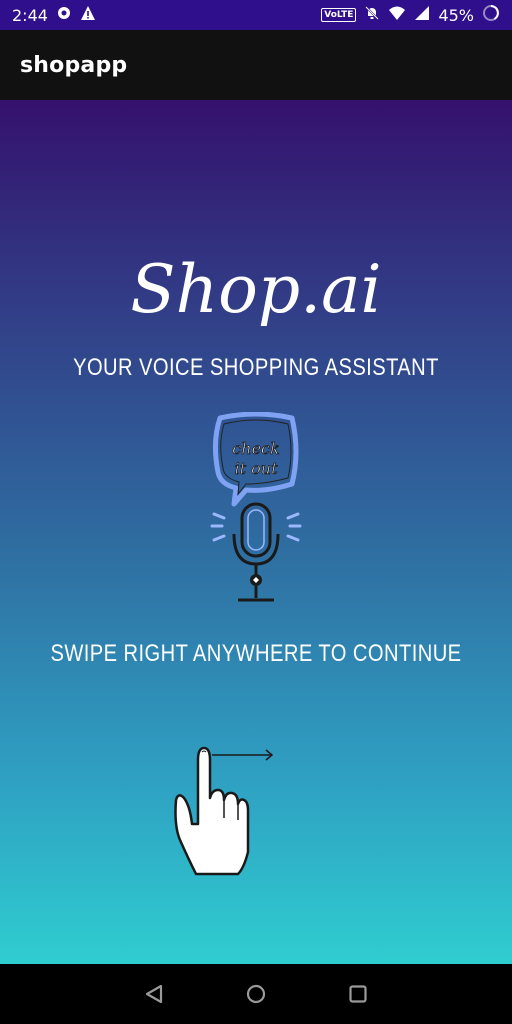 The image size is (512, 1024). I want to click on status-left: 2:44, so click(54, 15).